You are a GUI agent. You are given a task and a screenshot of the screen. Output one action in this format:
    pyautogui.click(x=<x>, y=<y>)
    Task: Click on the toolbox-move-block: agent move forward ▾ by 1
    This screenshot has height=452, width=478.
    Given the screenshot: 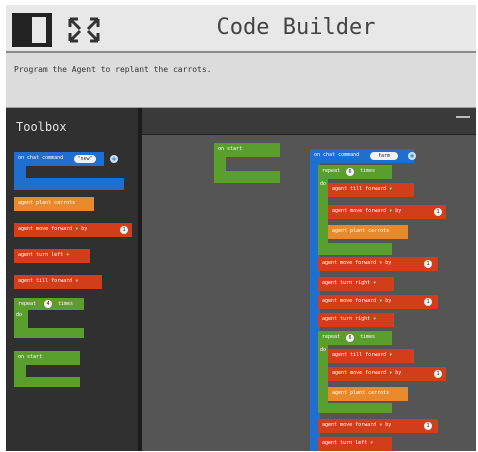 What is the action you would take?
    pyautogui.click(x=73, y=230)
    